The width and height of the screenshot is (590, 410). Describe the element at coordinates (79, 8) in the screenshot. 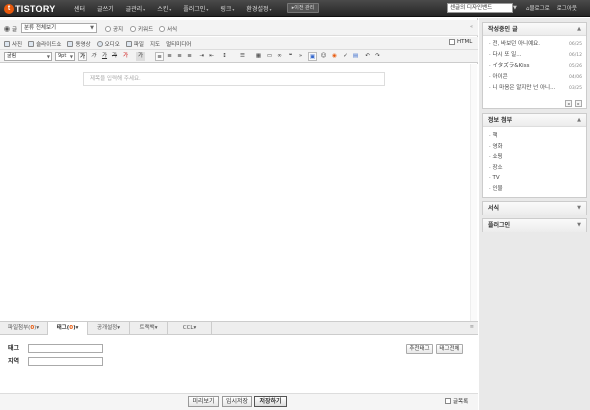

I see `menu-center: 센터` at that location.